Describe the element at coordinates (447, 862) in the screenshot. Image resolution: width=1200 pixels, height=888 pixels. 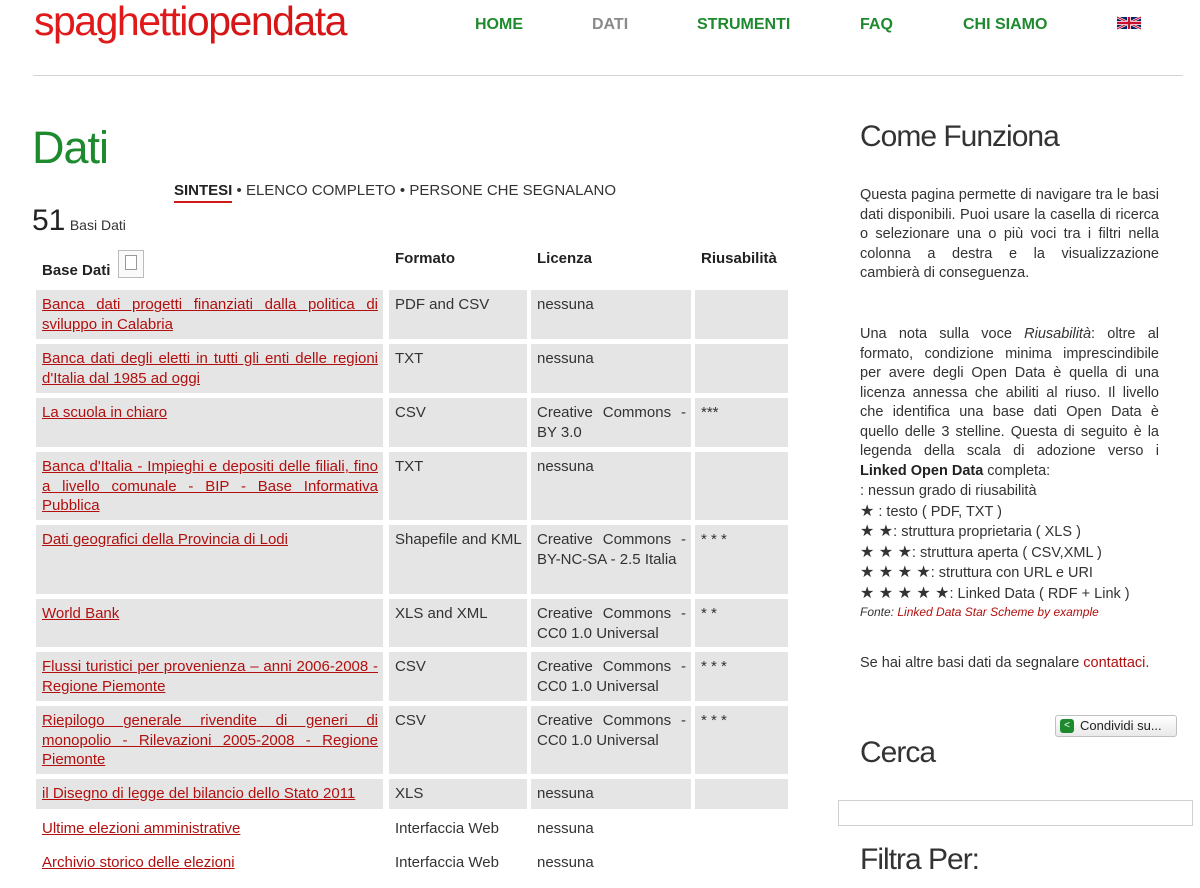
I see `cell-formato-text: Interfaccia Web` at that location.